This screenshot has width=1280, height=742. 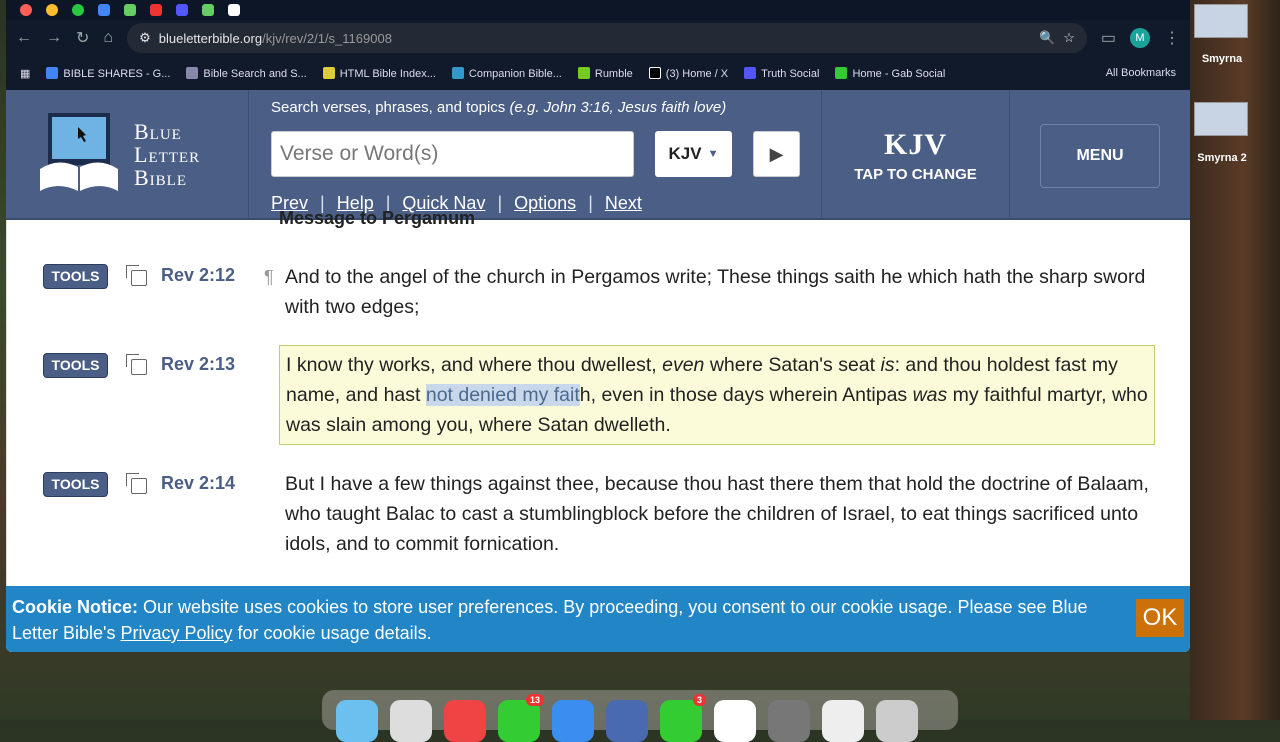 I want to click on section-heading: Message to Pergamum, so click(x=377, y=218).